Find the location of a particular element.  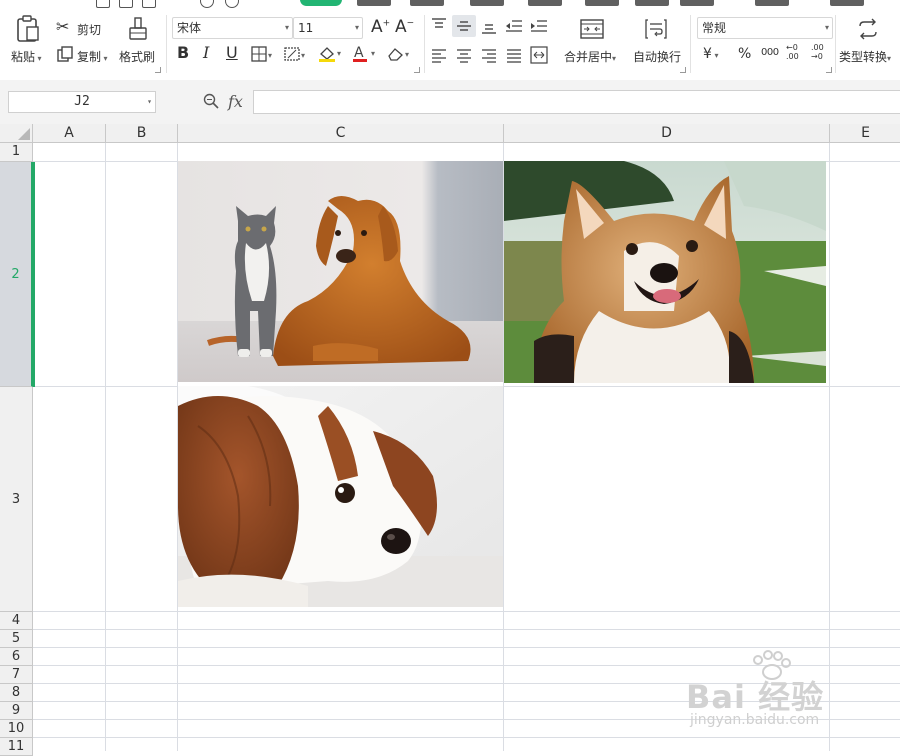

preview-icon is located at coordinates (149, 4).